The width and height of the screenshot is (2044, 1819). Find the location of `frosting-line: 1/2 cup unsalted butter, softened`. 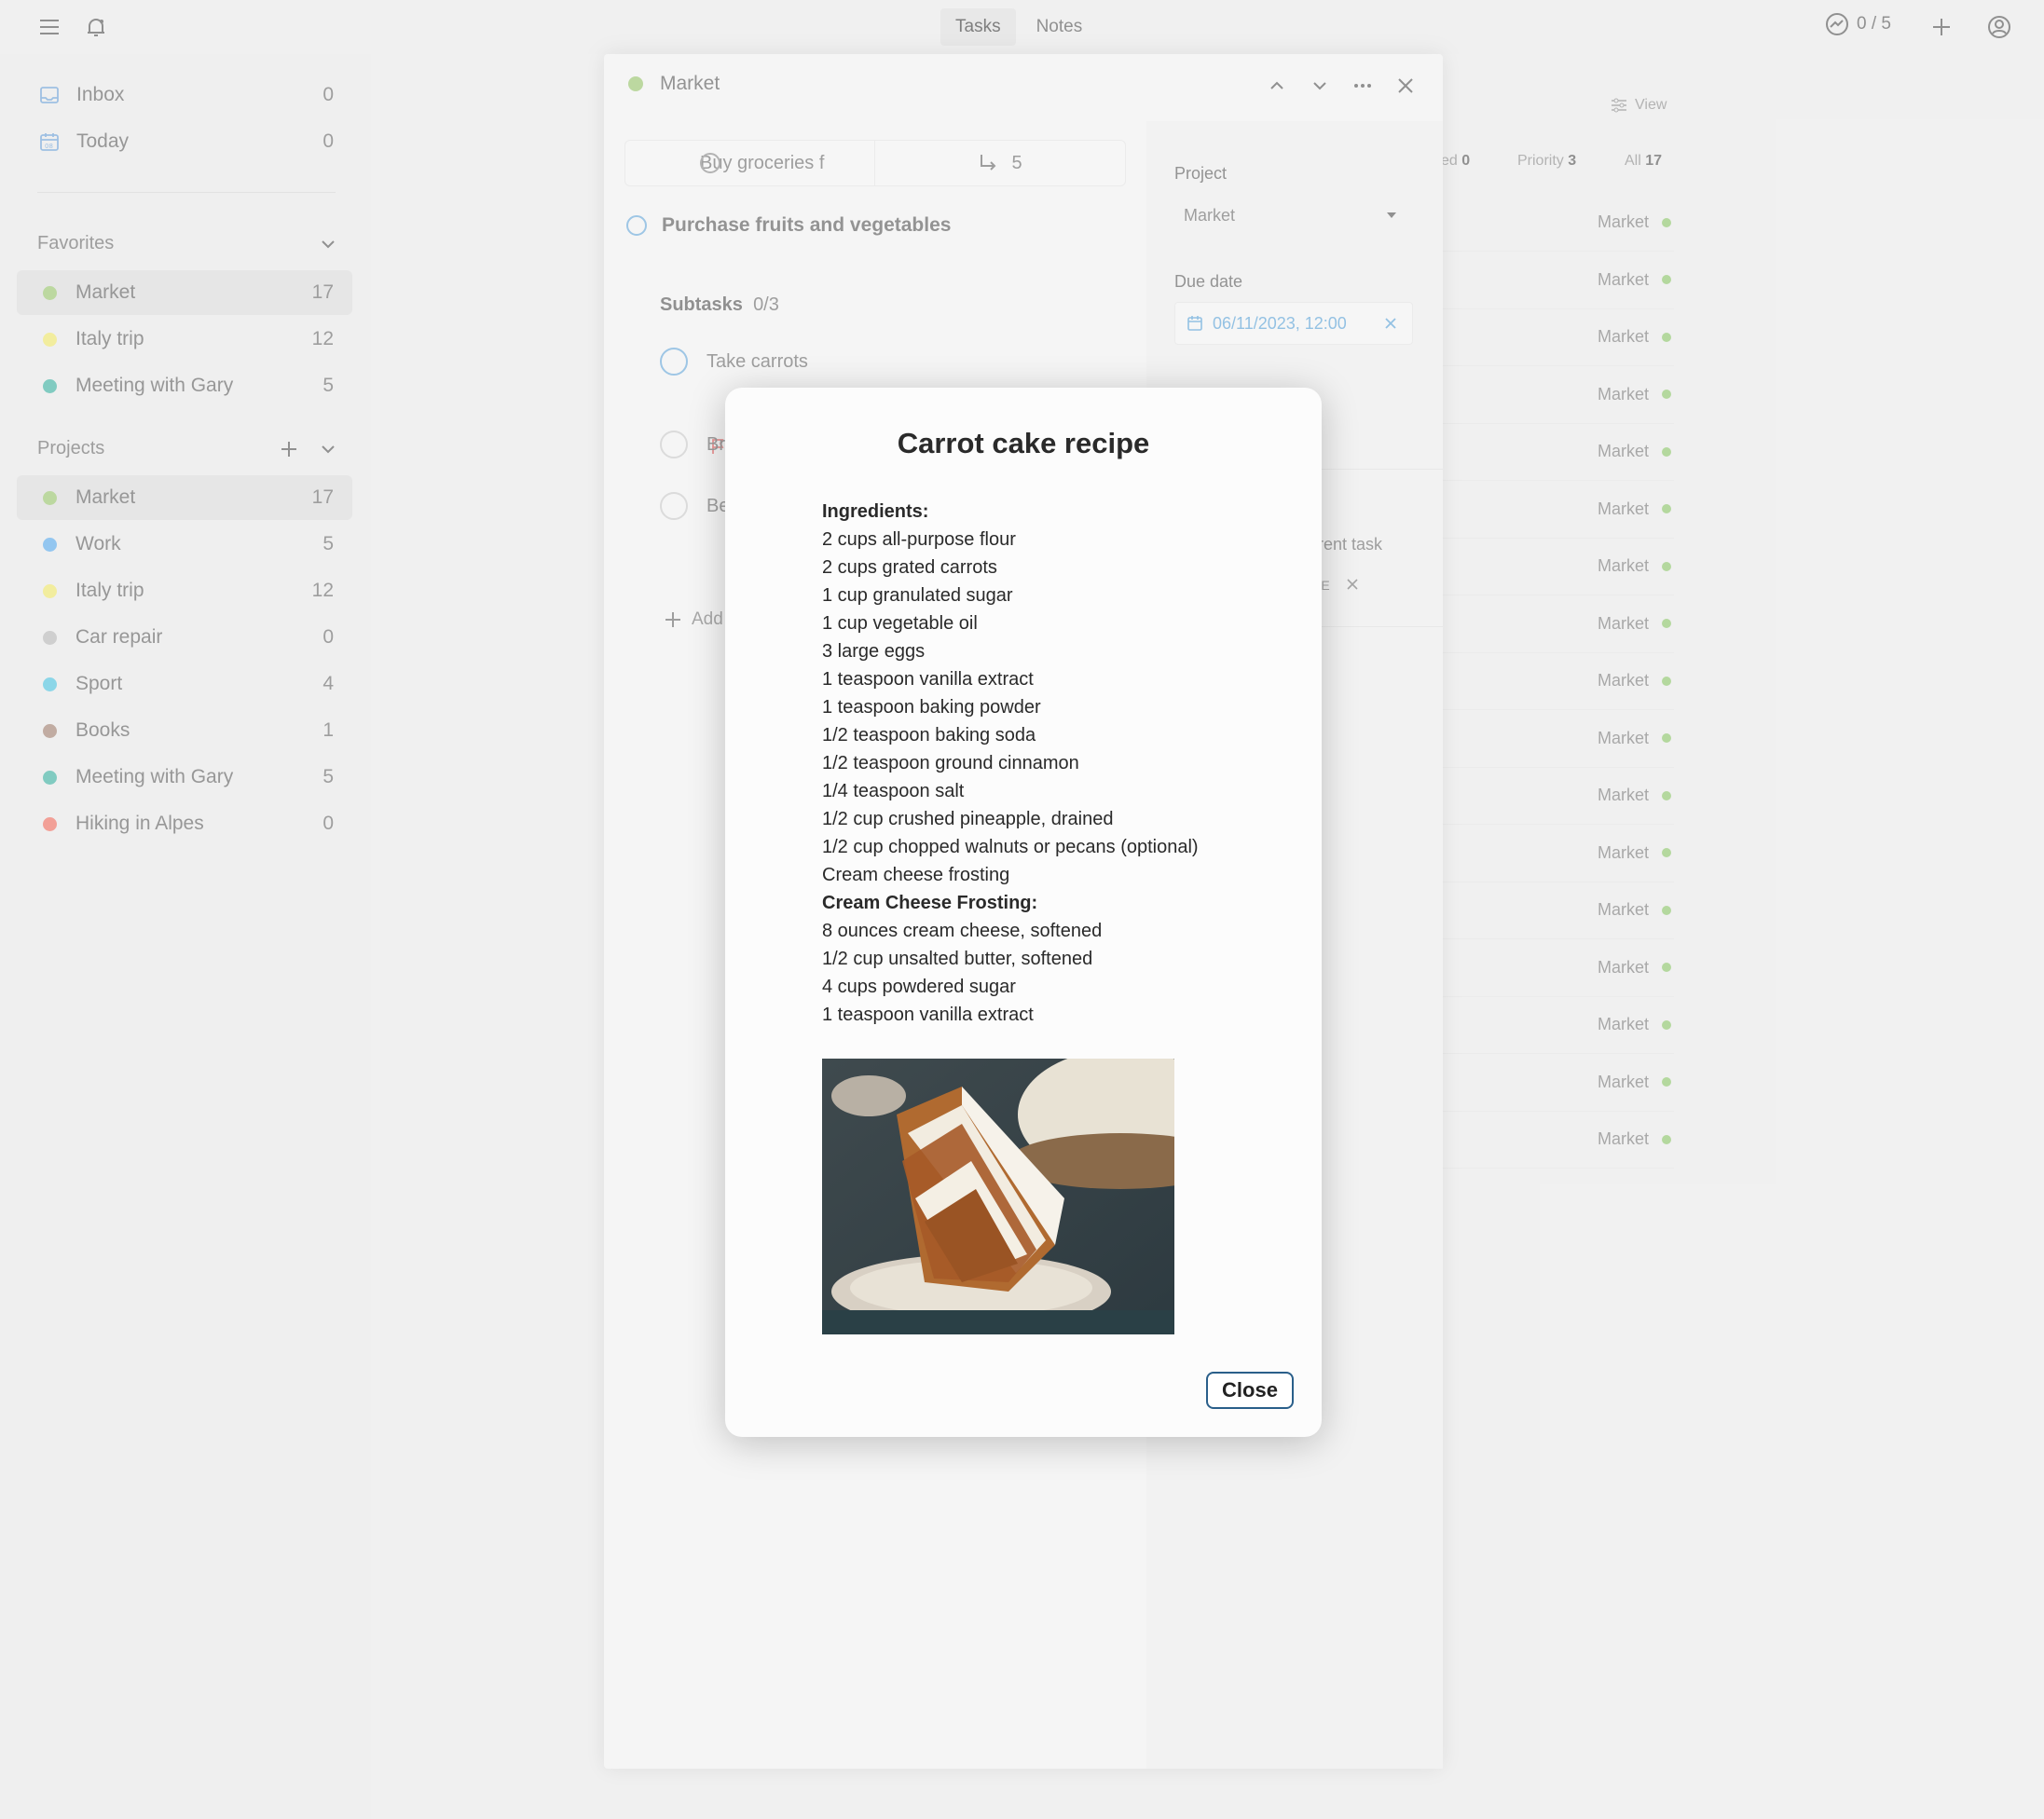

frosting-line: 1/2 cup unsalted butter, softened is located at coordinates (957, 959).